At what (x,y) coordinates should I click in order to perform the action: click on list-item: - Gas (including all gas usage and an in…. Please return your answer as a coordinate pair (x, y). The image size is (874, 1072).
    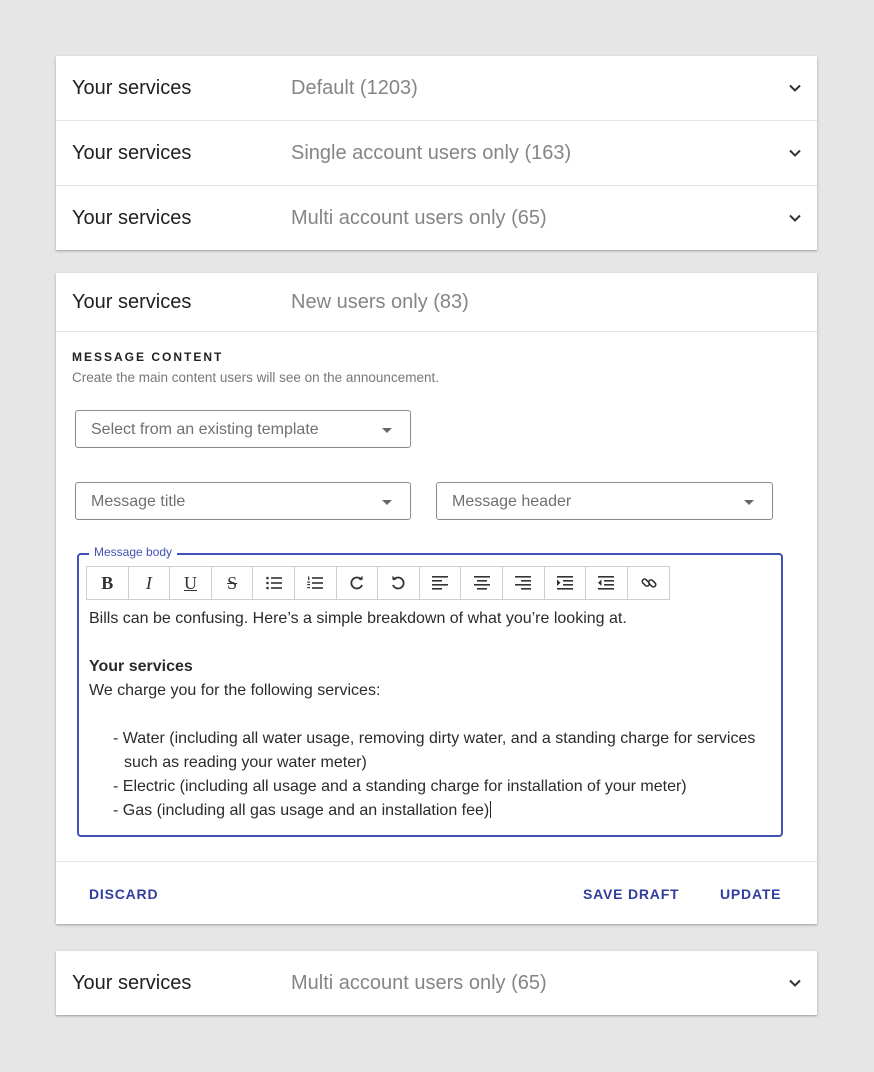
    Looking at the image, I should click on (441, 811).